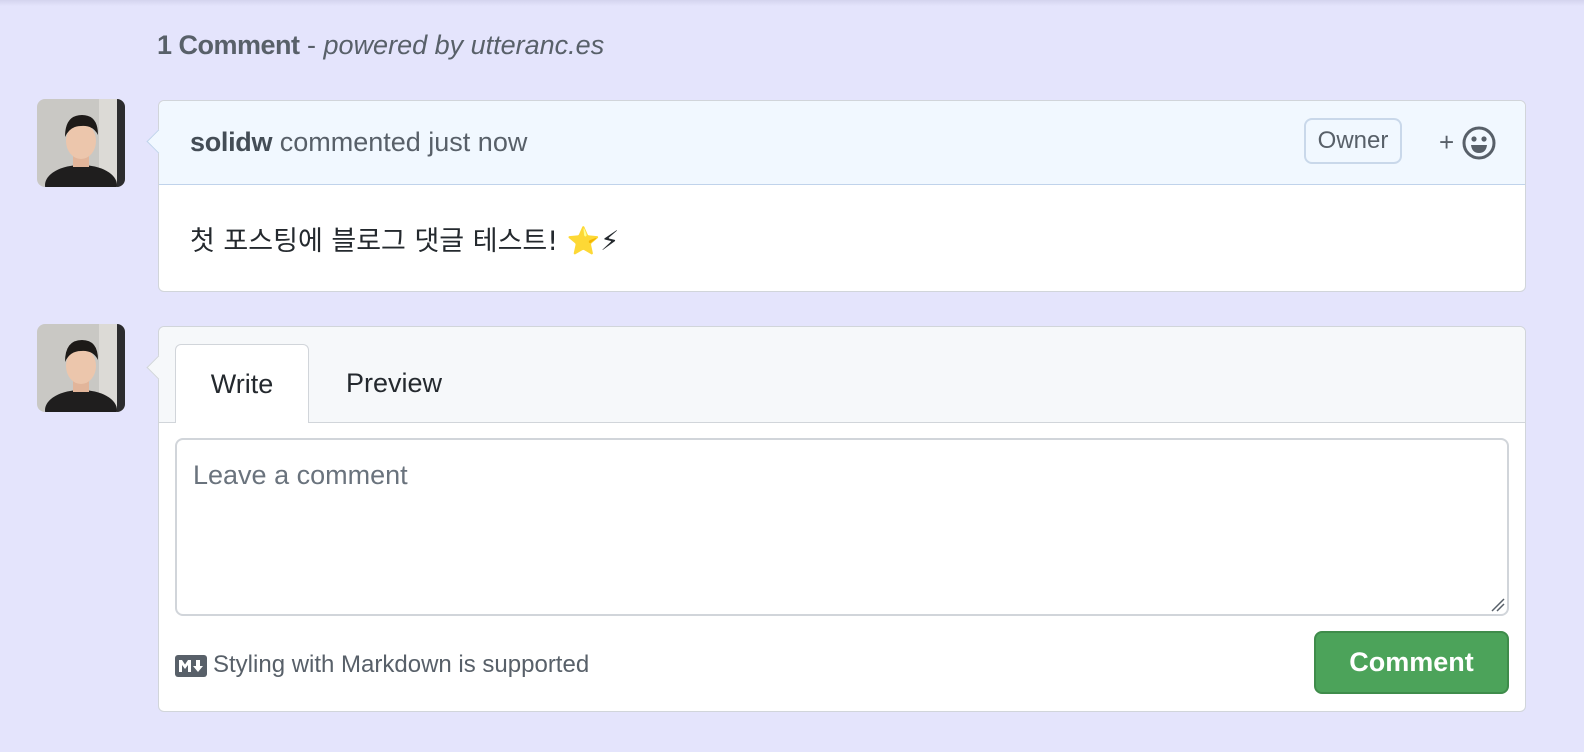 This screenshot has width=1584, height=752. I want to click on comment-author-link: solidw, so click(231, 142).